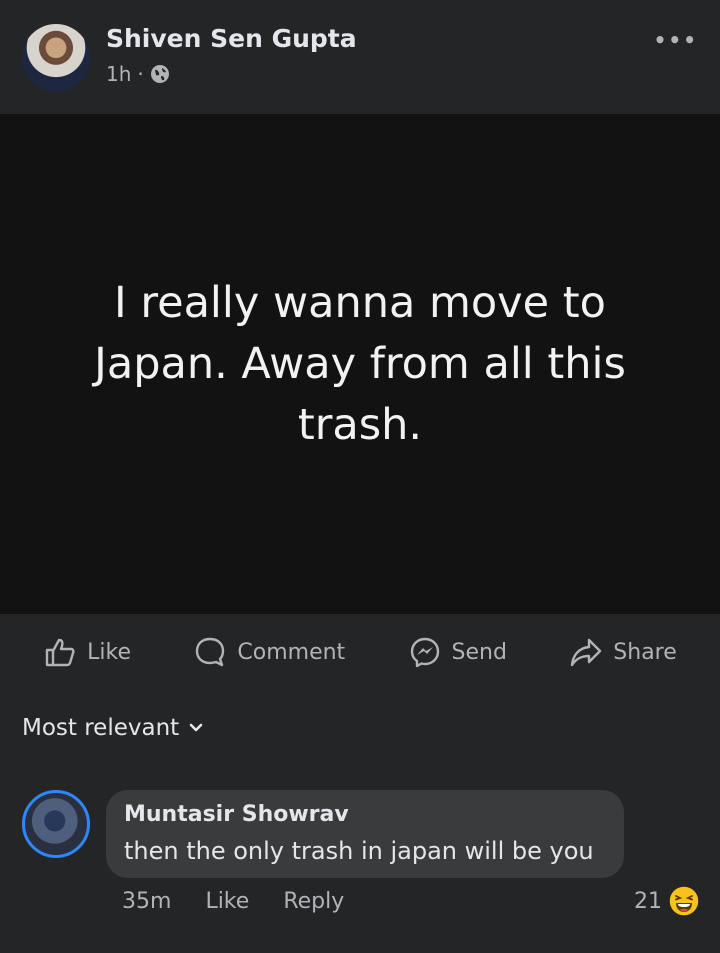 This screenshot has height=953, width=720. What do you see at coordinates (227, 901) in the screenshot?
I see `comment-like-button: Like` at bounding box center [227, 901].